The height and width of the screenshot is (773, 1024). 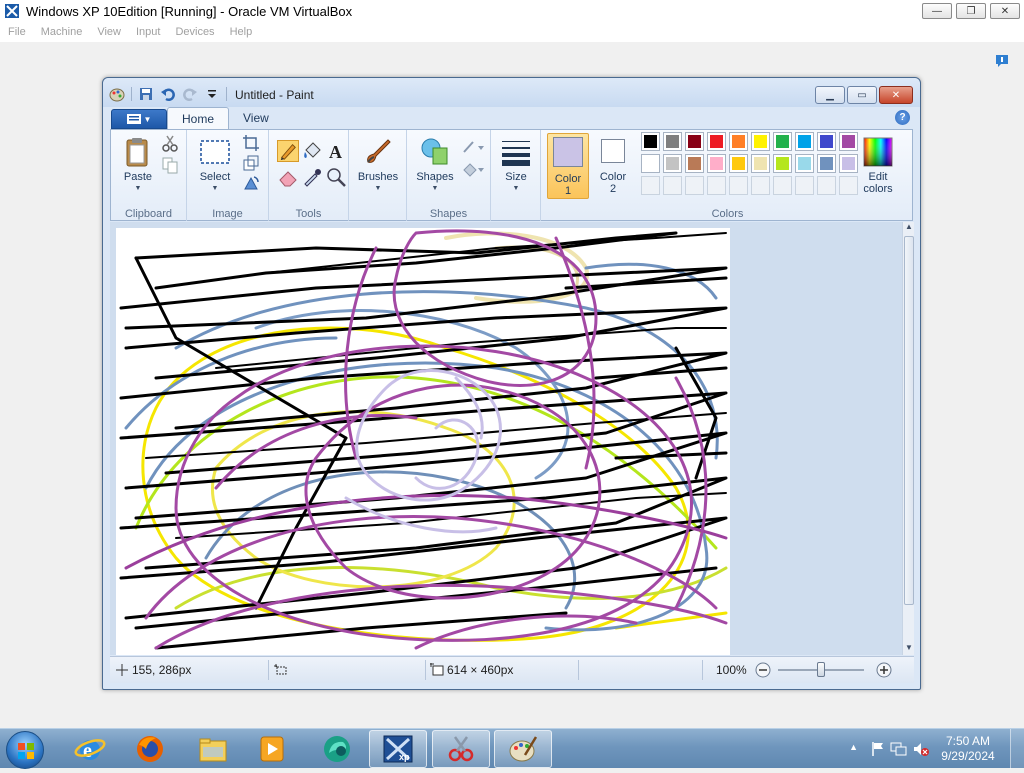 I want to click on scrollbar-thumb, so click(x=909, y=420).